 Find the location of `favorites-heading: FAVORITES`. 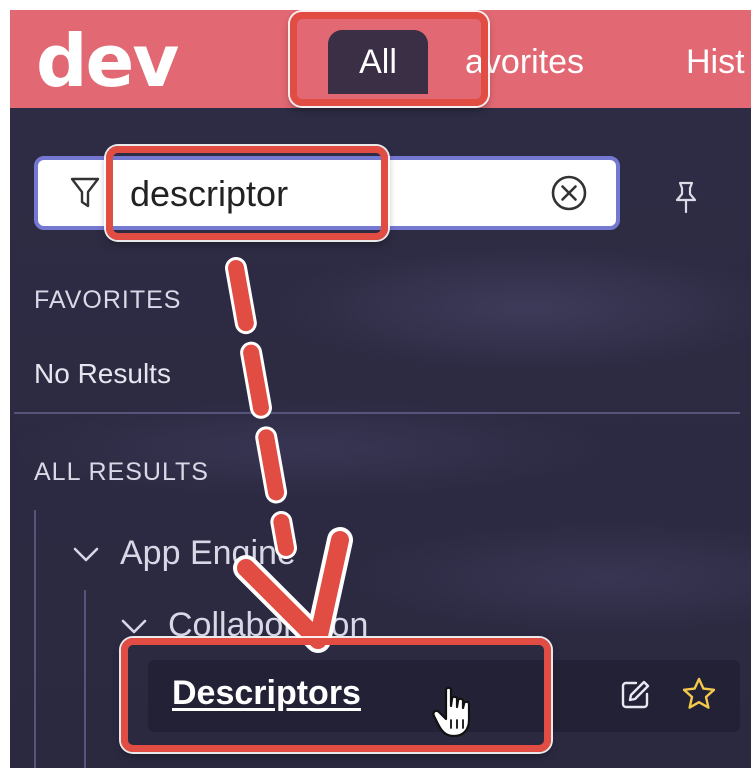

favorites-heading: FAVORITES is located at coordinates (108, 300).